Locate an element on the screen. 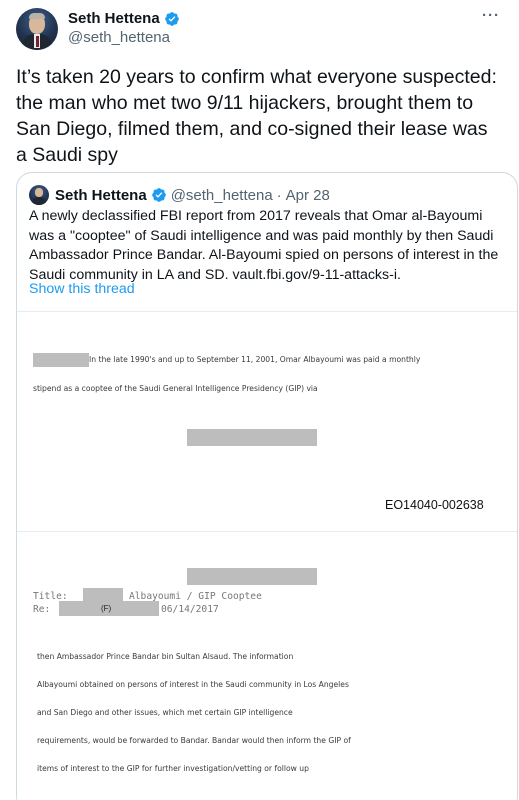 Image resolution: width=519 pixels, height=800 pixels. page-divider is located at coordinates (267, 531).